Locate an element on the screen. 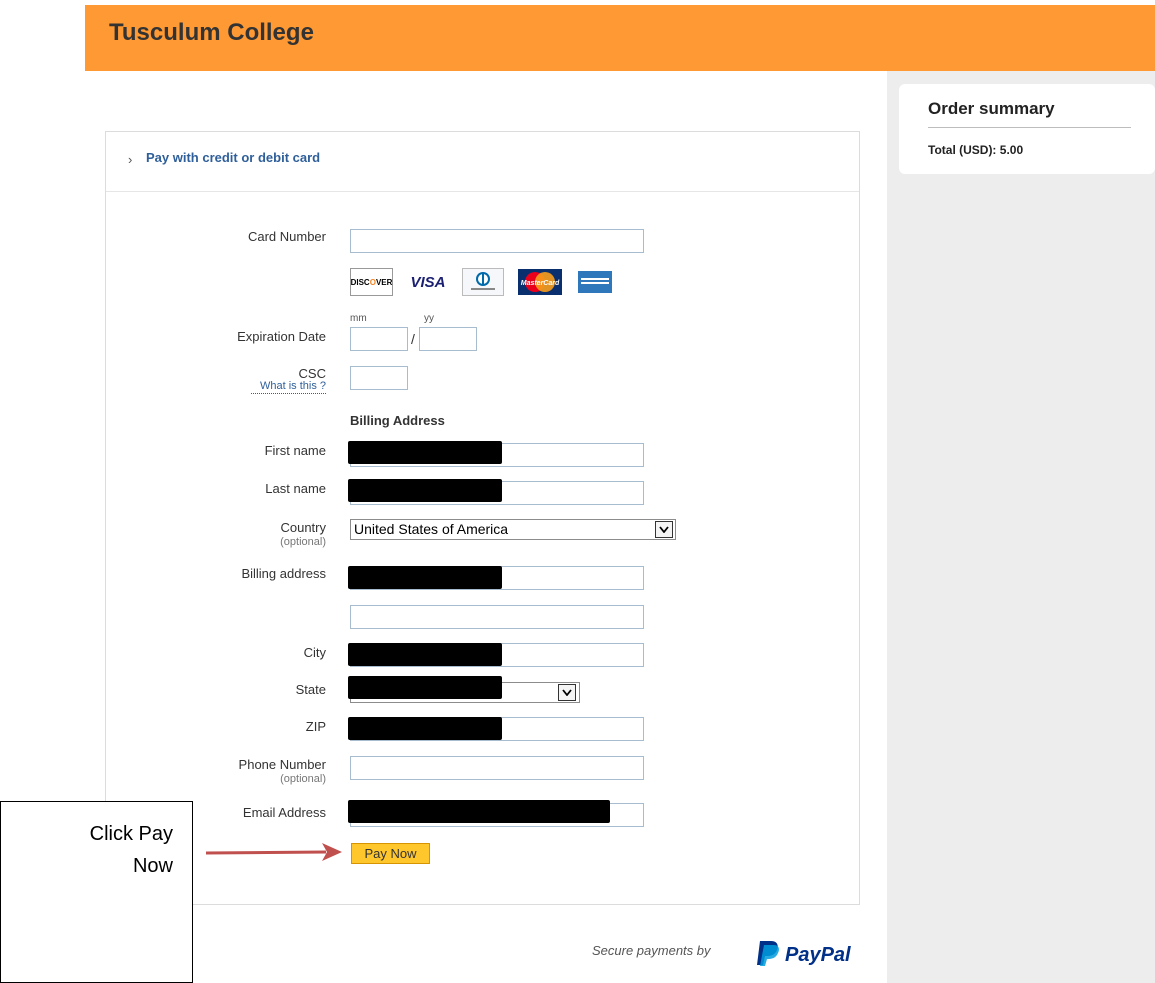  summary-divider is located at coordinates (1029, 127).